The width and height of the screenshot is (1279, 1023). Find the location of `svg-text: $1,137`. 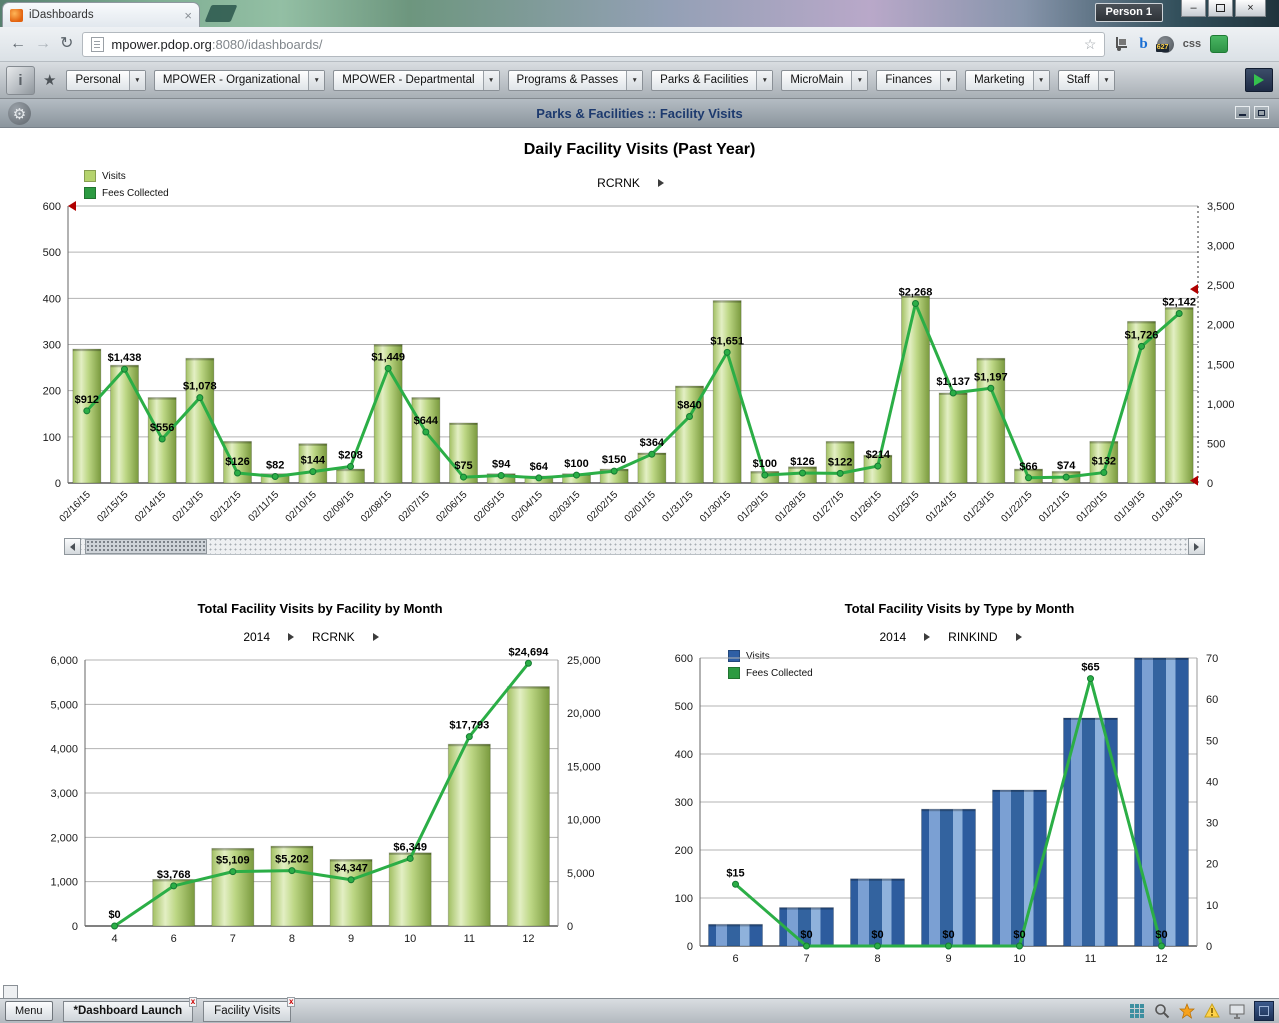

svg-text: $1,137 is located at coordinates (953, 382).